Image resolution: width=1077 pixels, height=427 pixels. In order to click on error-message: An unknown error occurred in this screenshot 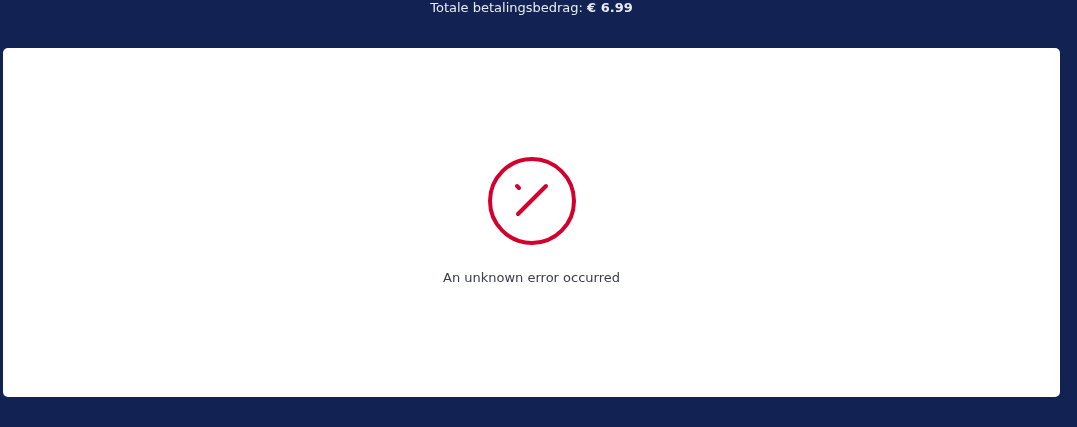, I will do `click(531, 277)`.